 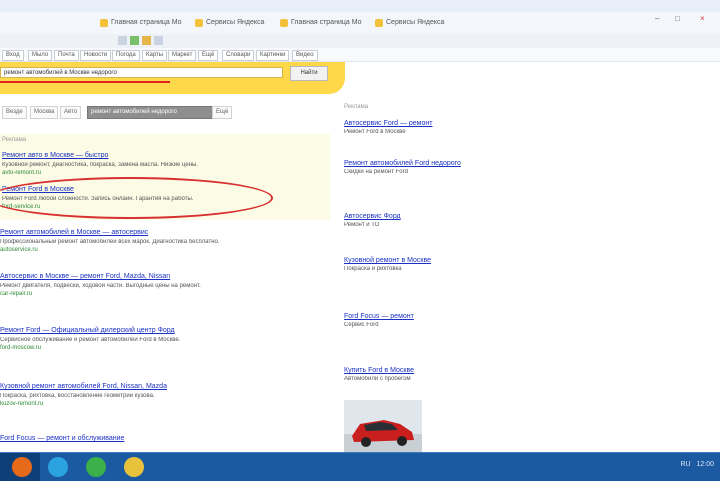 I want to click on result-url: autoservice.ru, so click(x=150, y=250).